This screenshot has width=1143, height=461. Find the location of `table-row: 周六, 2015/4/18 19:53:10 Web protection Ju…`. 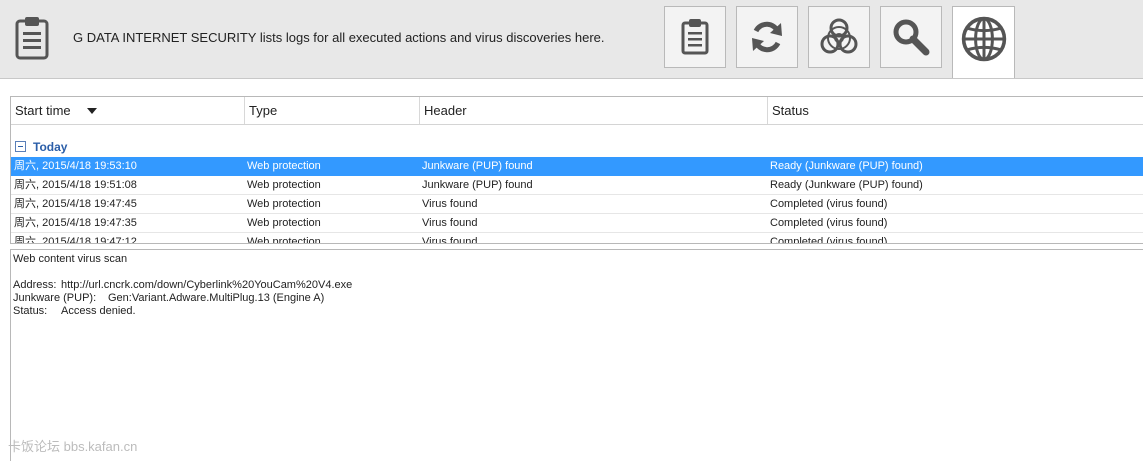

table-row: 周六, 2015/4/18 19:53:10 Web protection Ju… is located at coordinates (577, 166).